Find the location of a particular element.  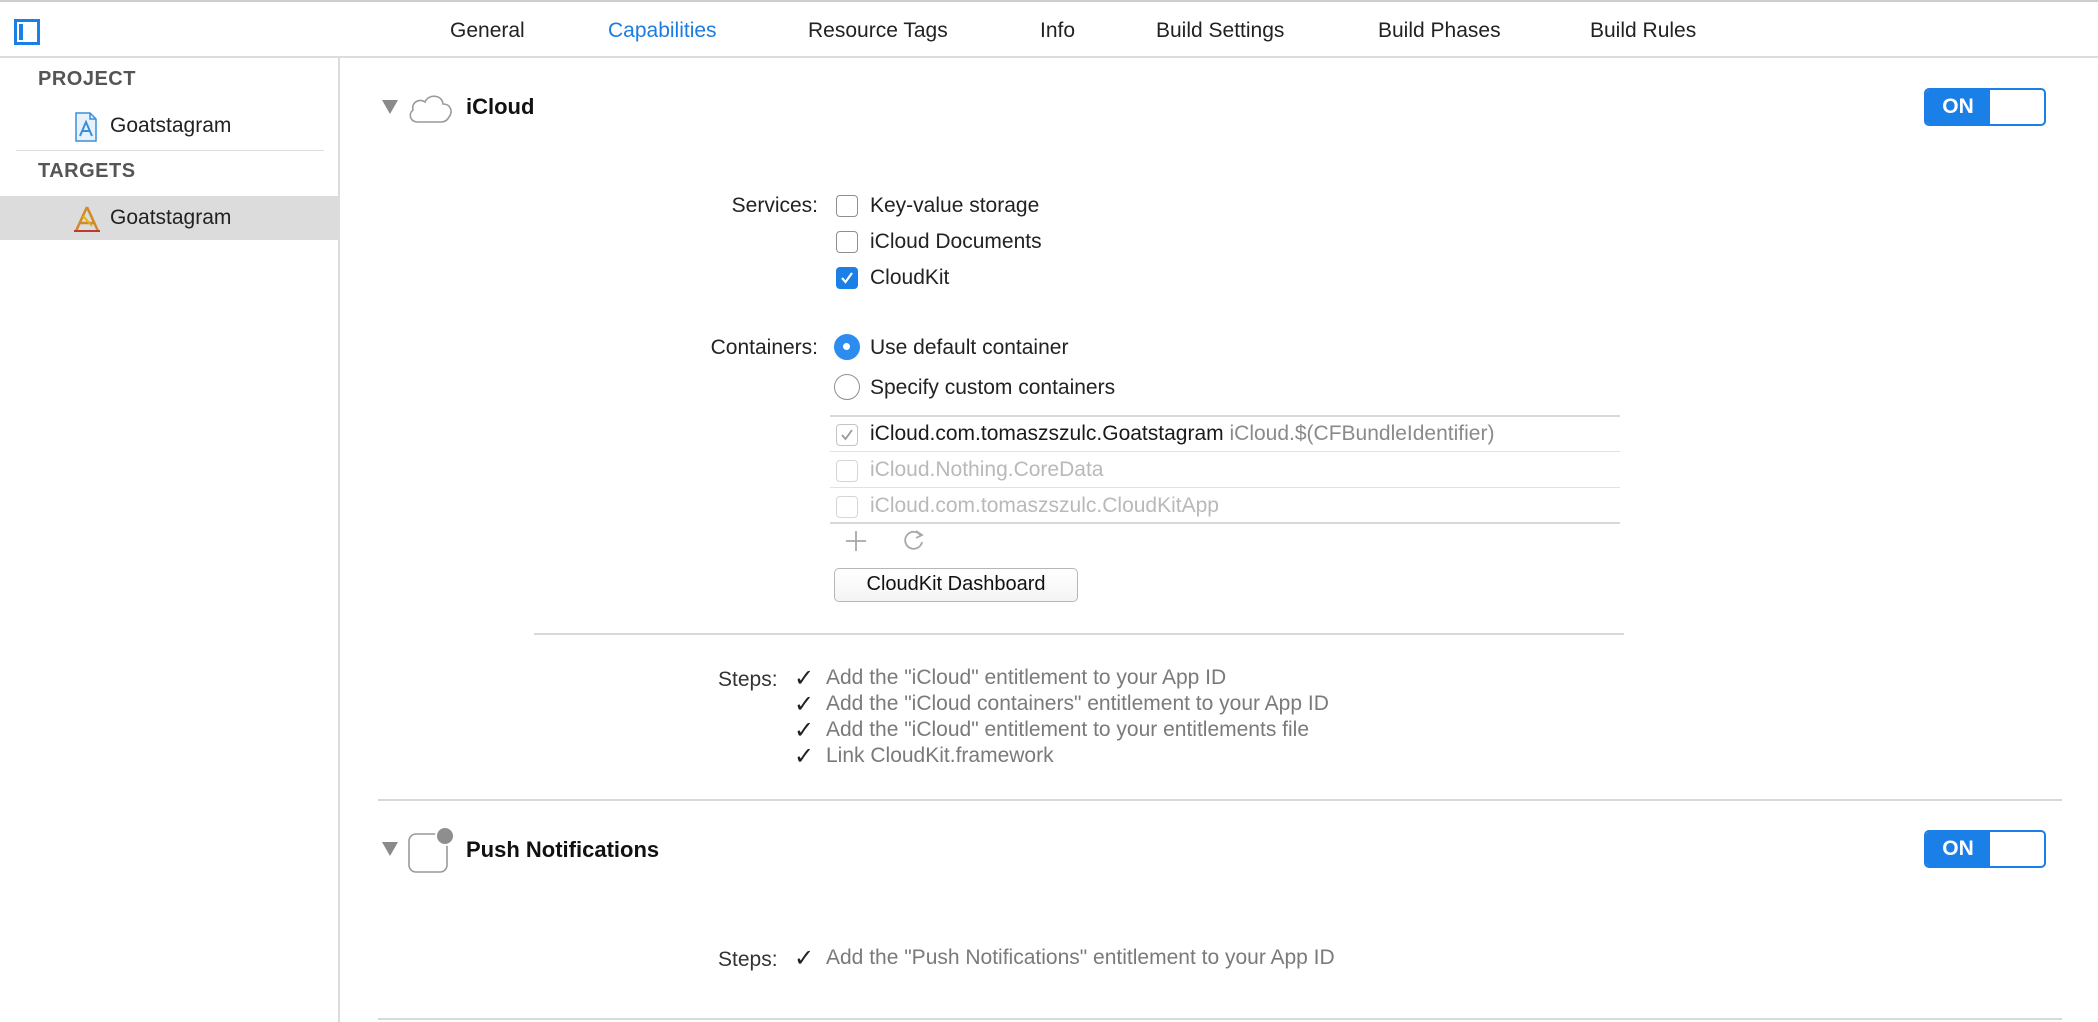

tab-build-settings: Build Settings is located at coordinates (1220, 31).